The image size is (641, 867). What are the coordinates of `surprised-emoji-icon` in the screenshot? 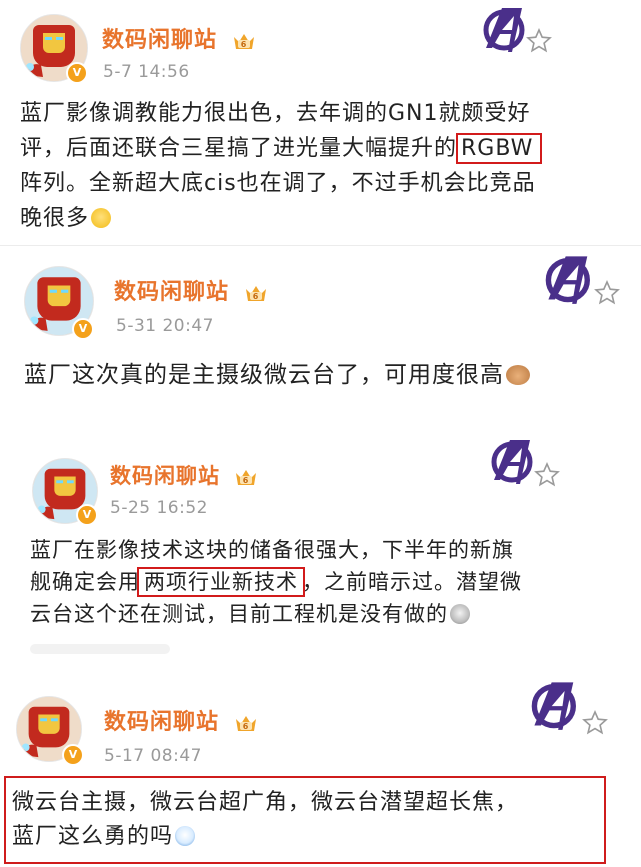 It's located at (185, 836).